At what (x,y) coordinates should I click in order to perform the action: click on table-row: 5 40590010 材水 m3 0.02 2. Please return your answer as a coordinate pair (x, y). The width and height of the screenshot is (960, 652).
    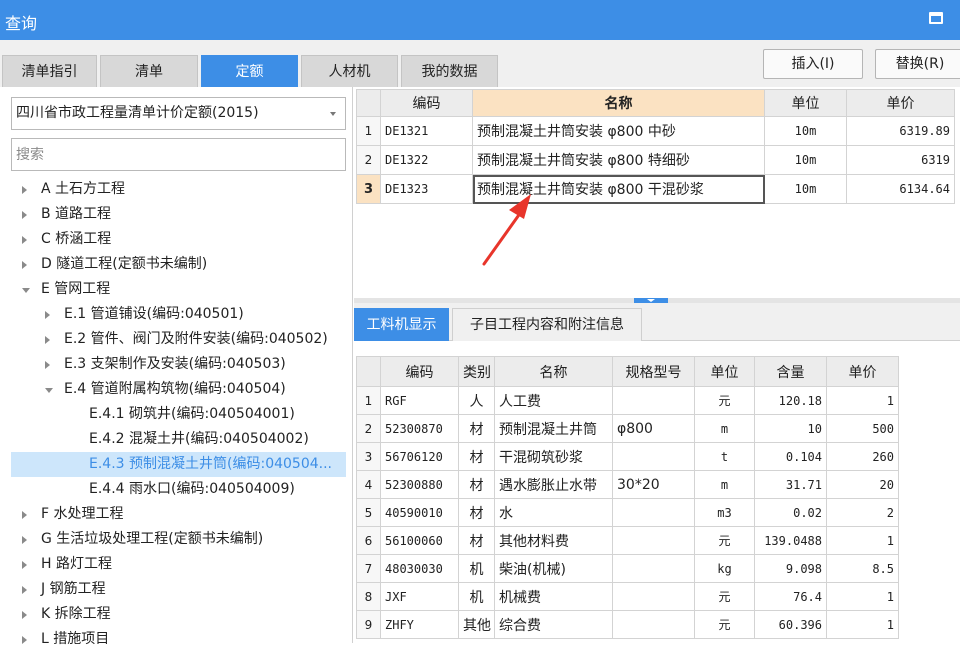
    Looking at the image, I should click on (627, 512).